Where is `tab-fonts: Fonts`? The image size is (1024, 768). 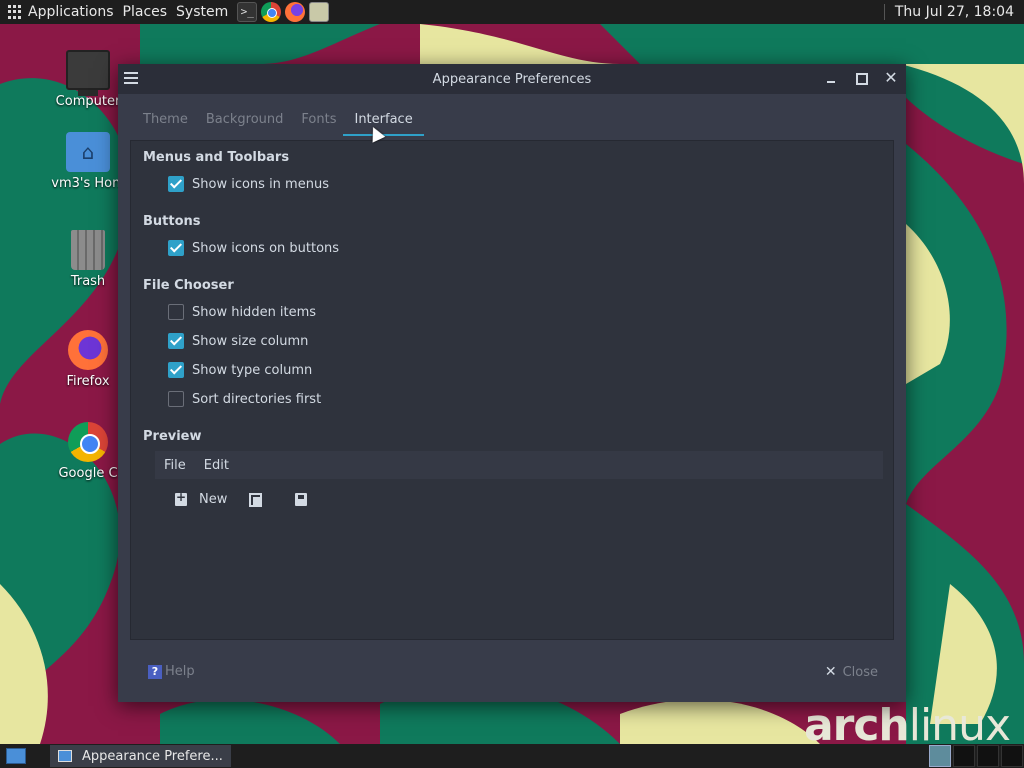
tab-fonts: Fonts is located at coordinates (318, 123).